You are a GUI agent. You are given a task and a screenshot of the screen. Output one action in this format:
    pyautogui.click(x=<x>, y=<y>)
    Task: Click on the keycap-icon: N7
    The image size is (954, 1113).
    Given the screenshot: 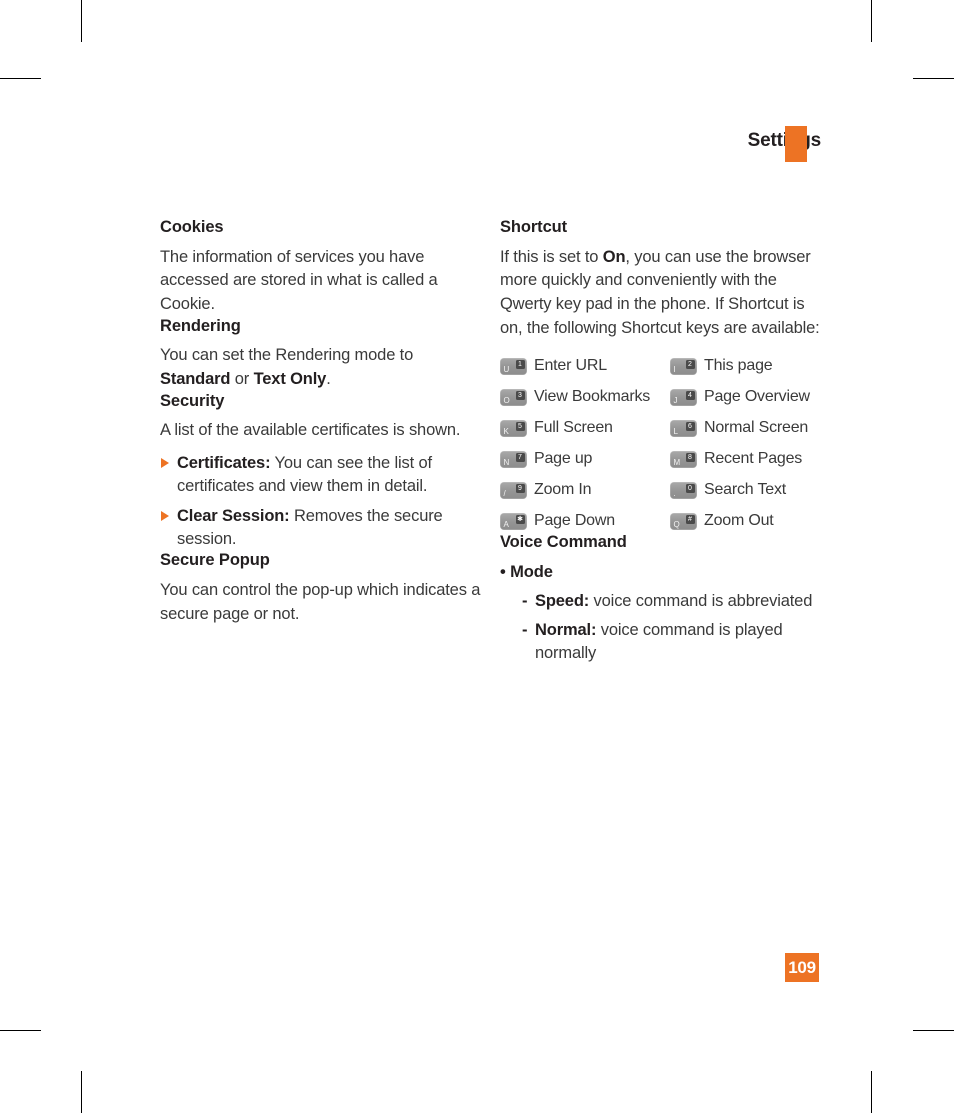 What is the action you would take?
    pyautogui.click(x=513, y=459)
    